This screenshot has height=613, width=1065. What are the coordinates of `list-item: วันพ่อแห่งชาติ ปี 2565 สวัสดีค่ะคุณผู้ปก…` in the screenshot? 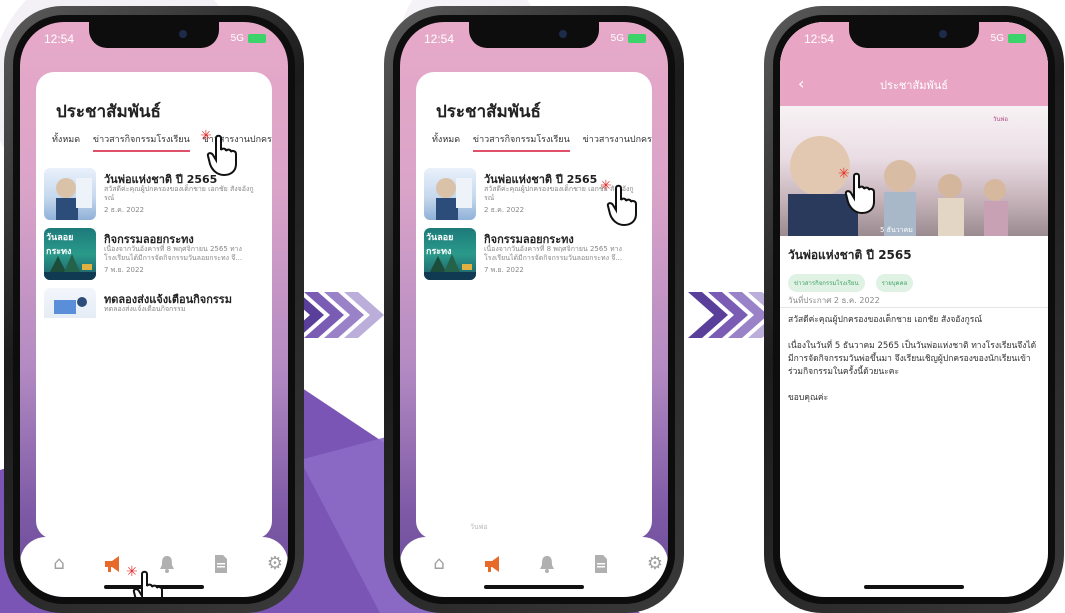 It's located at (154, 198).